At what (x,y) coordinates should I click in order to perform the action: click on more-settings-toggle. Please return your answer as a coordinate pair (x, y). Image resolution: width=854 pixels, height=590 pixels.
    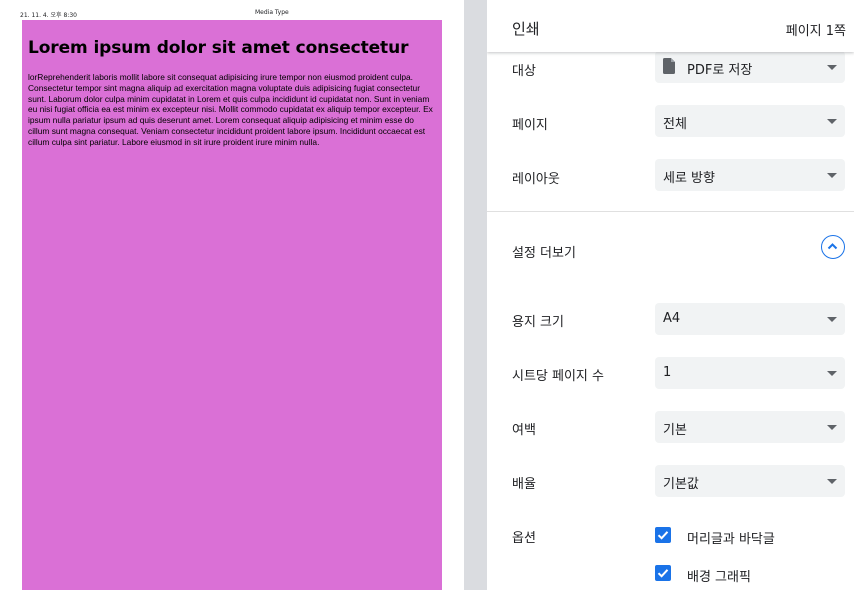
    Looking at the image, I should click on (833, 247).